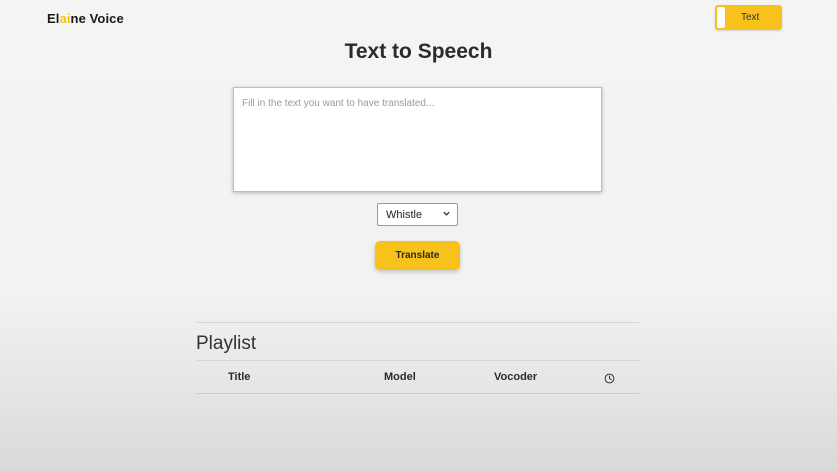 This screenshot has width=837, height=471. What do you see at coordinates (97, 18) in the screenshot?
I see `brand-suffix: ne Voice` at bounding box center [97, 18].